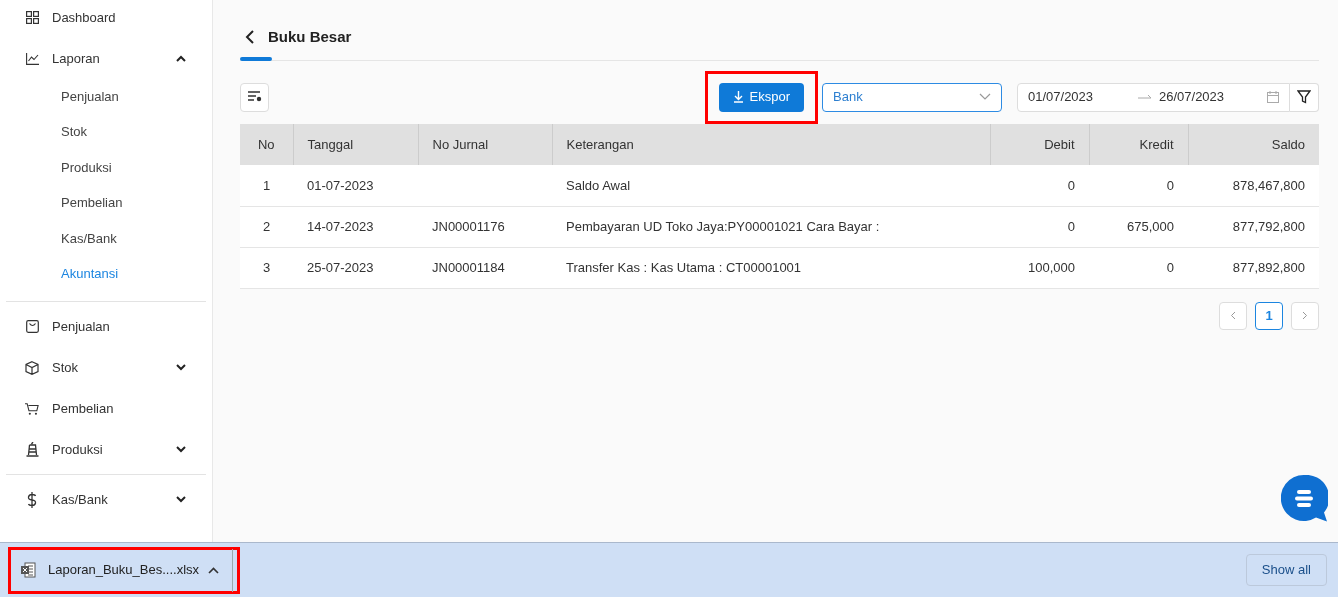  I want to click on column-header: Saldo, so click(1253, 144).